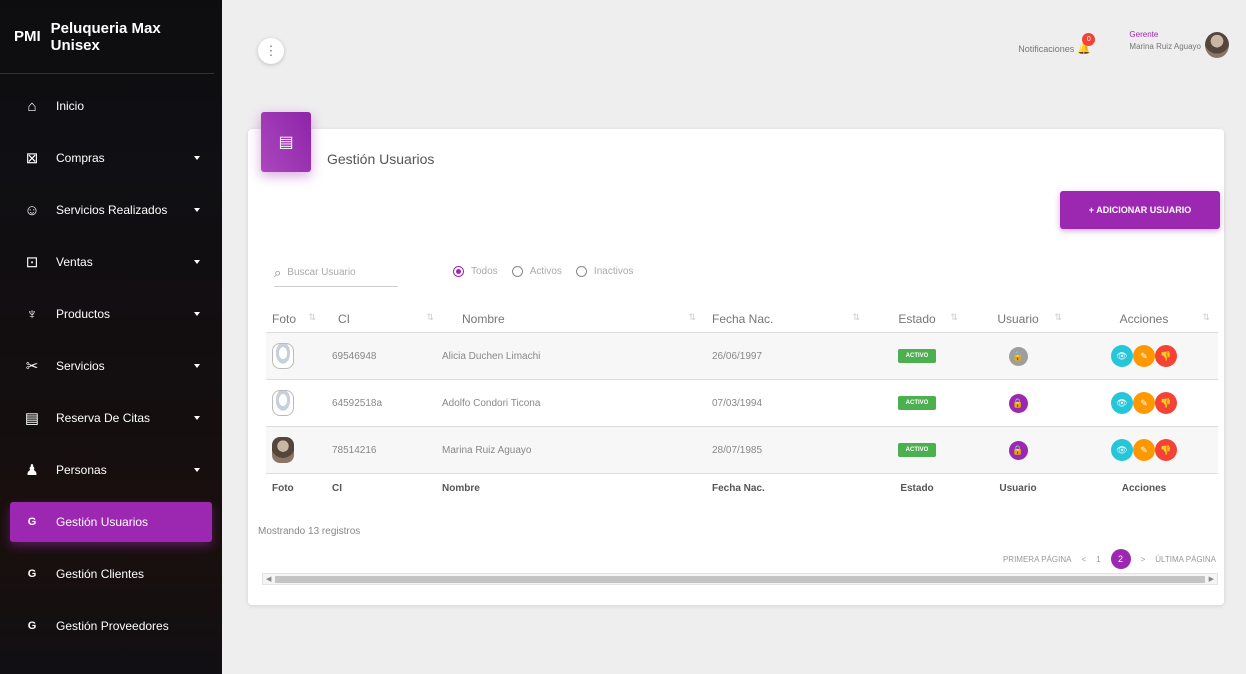 The width and height of the screenshot is (1246, 674). Describe the element at coordinates (111, 158) in the screenshot. I see `sidebar-item-compras: ⊠ Compras` at that location.